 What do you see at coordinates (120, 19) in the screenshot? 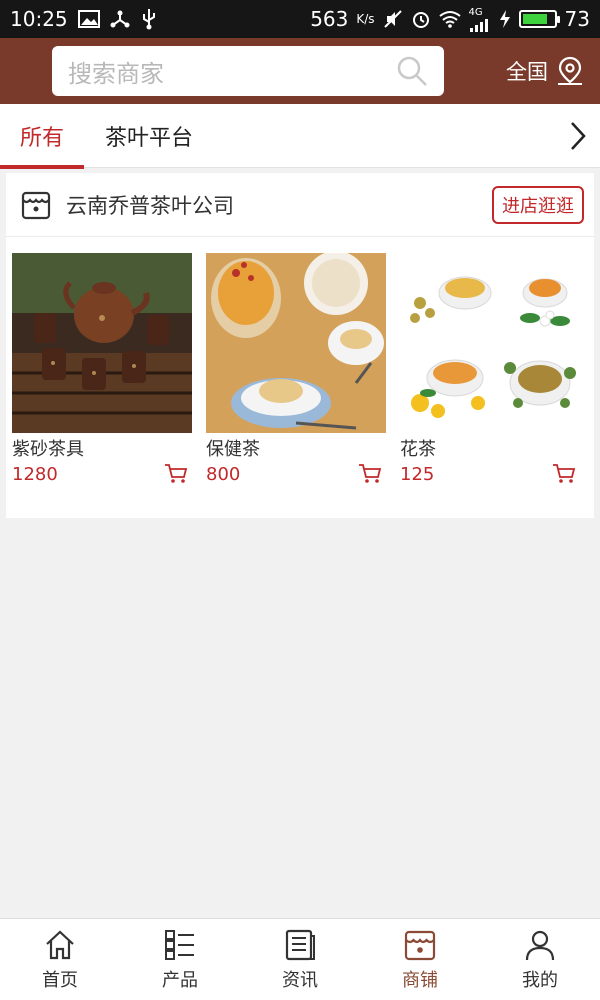
I see `share-icon` at bounding box center [120, 19].